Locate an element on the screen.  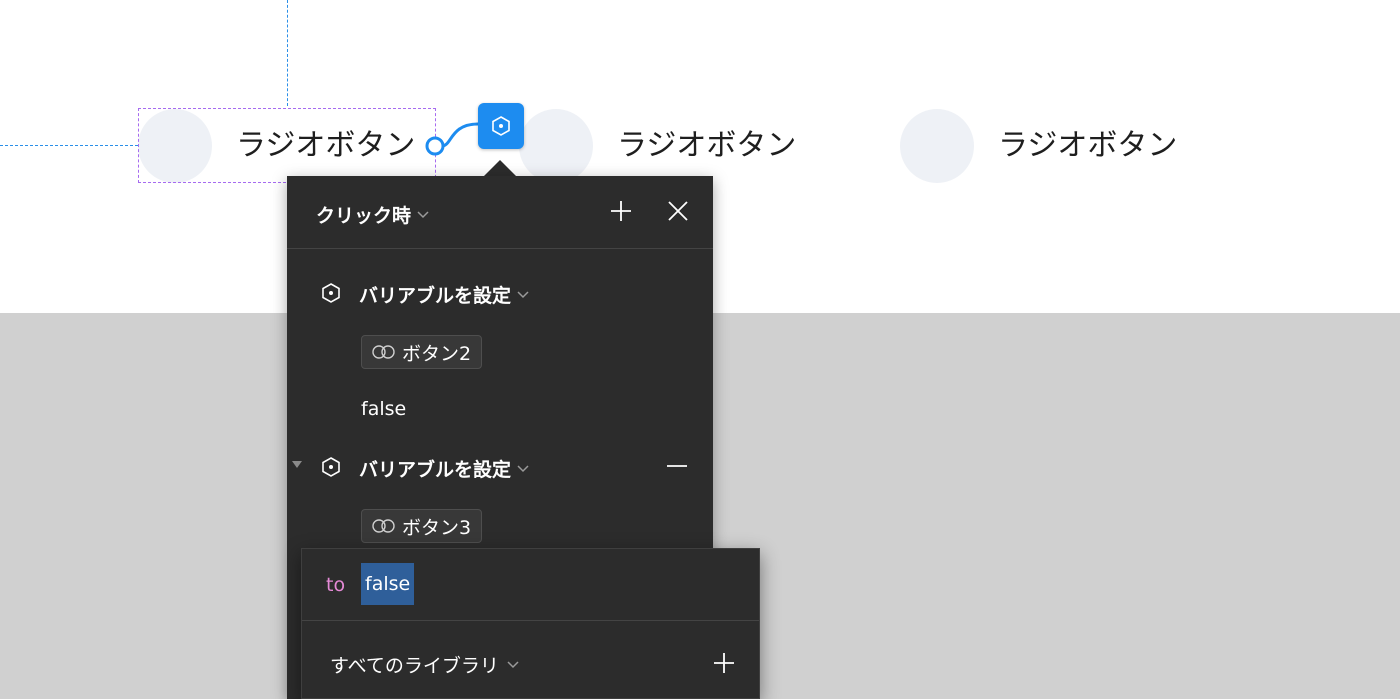
variable-node is located at coordinates (501, 126).